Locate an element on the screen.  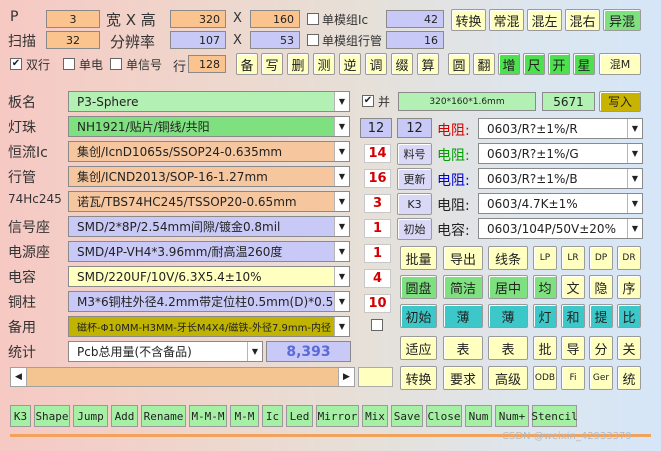
bottom-button-save: Save is located at coordinates (407, 416).